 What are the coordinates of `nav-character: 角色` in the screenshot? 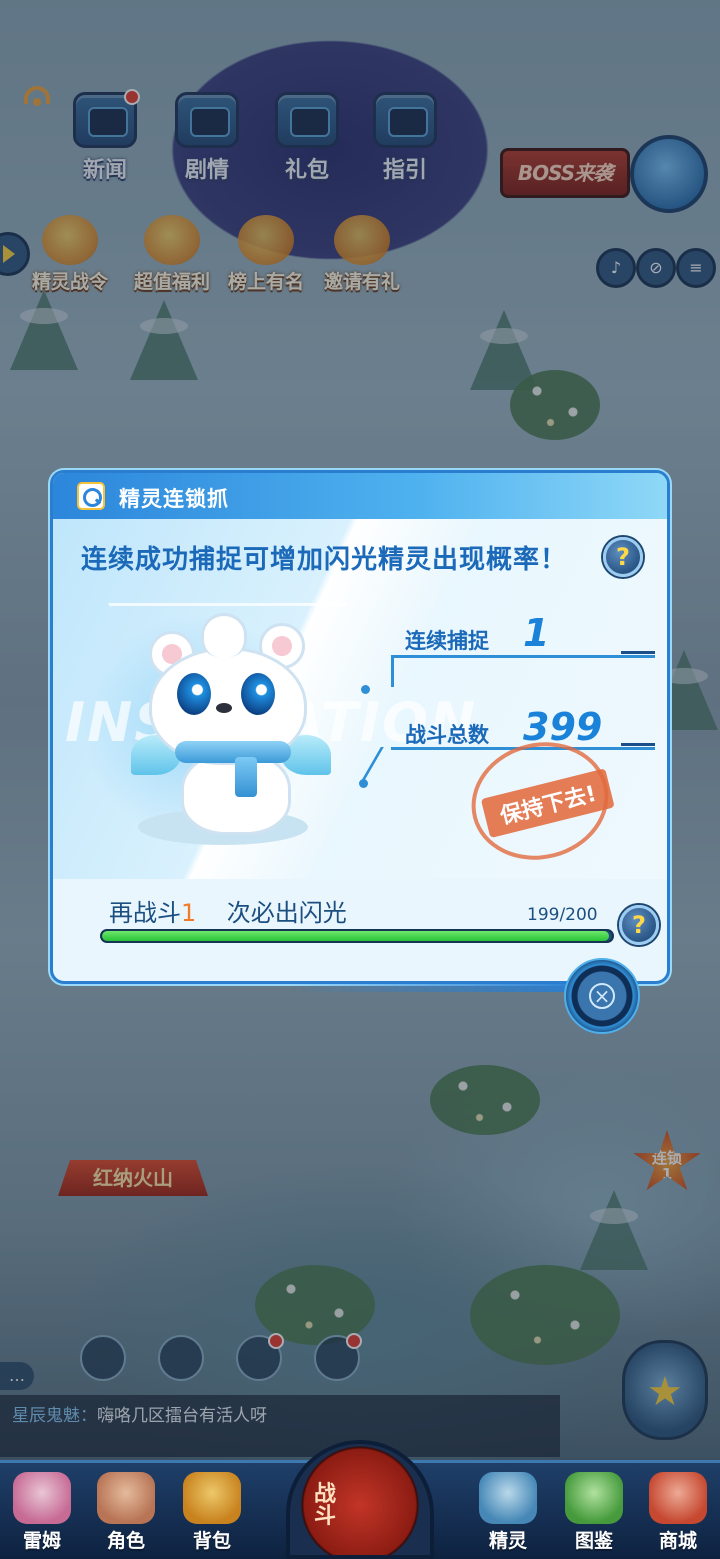 It's located at (126, 1512).